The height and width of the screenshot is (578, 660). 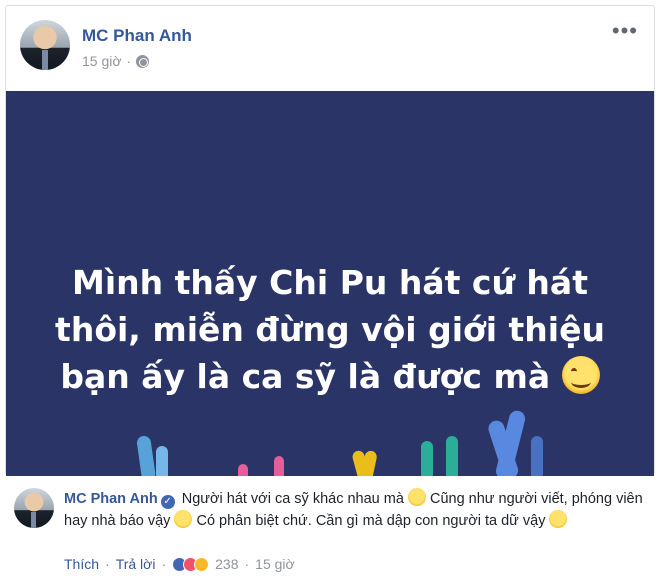 I want to click on comment-timestamp: 15 giờ, so click(x=275, y=564).